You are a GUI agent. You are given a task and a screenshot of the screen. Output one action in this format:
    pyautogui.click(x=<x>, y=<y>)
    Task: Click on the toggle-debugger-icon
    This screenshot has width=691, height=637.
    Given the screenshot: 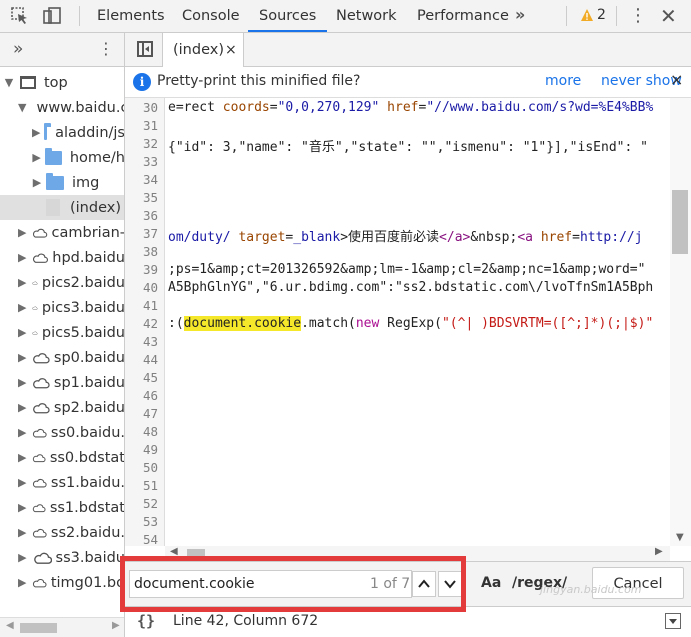 What is the action you would take?
    pyautogui.click(x=673, y=621)
    